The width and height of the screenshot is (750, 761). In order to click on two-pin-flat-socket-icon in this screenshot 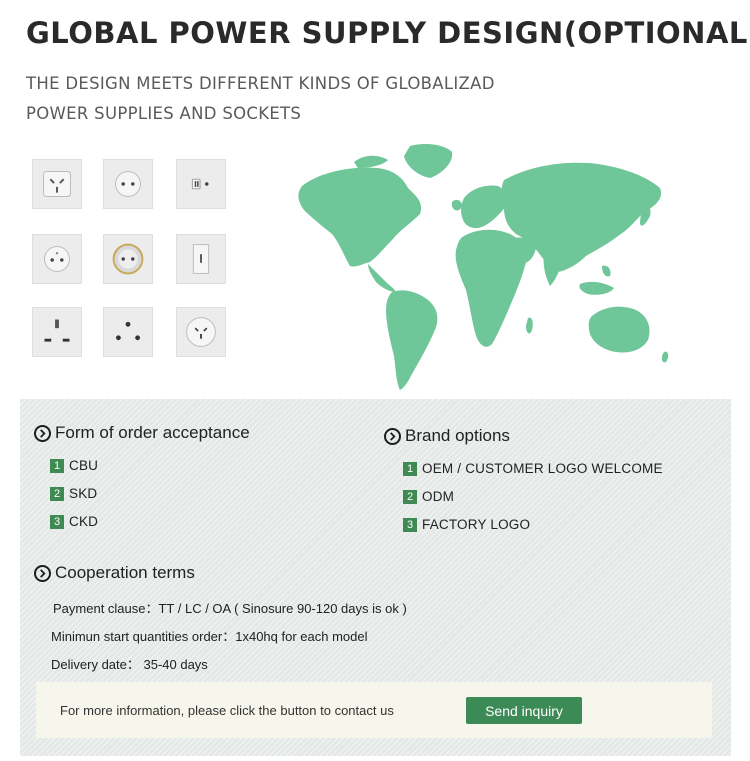, I will do `click(201, 184)`.